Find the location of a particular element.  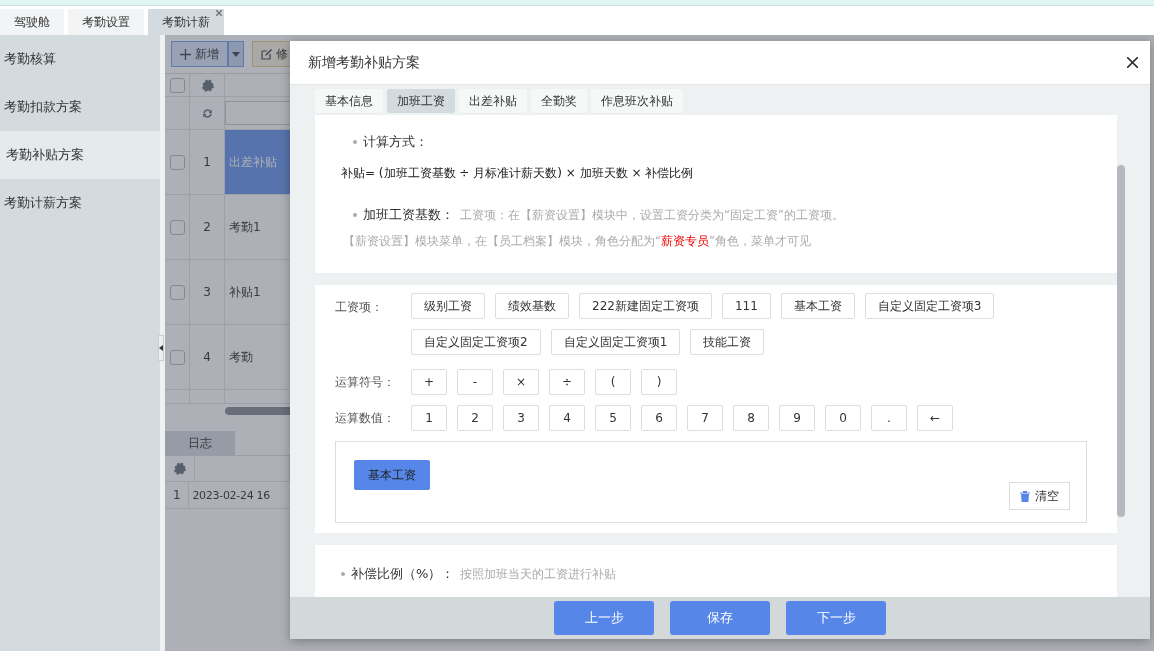

checkbox is located at coordinates (177, 85).